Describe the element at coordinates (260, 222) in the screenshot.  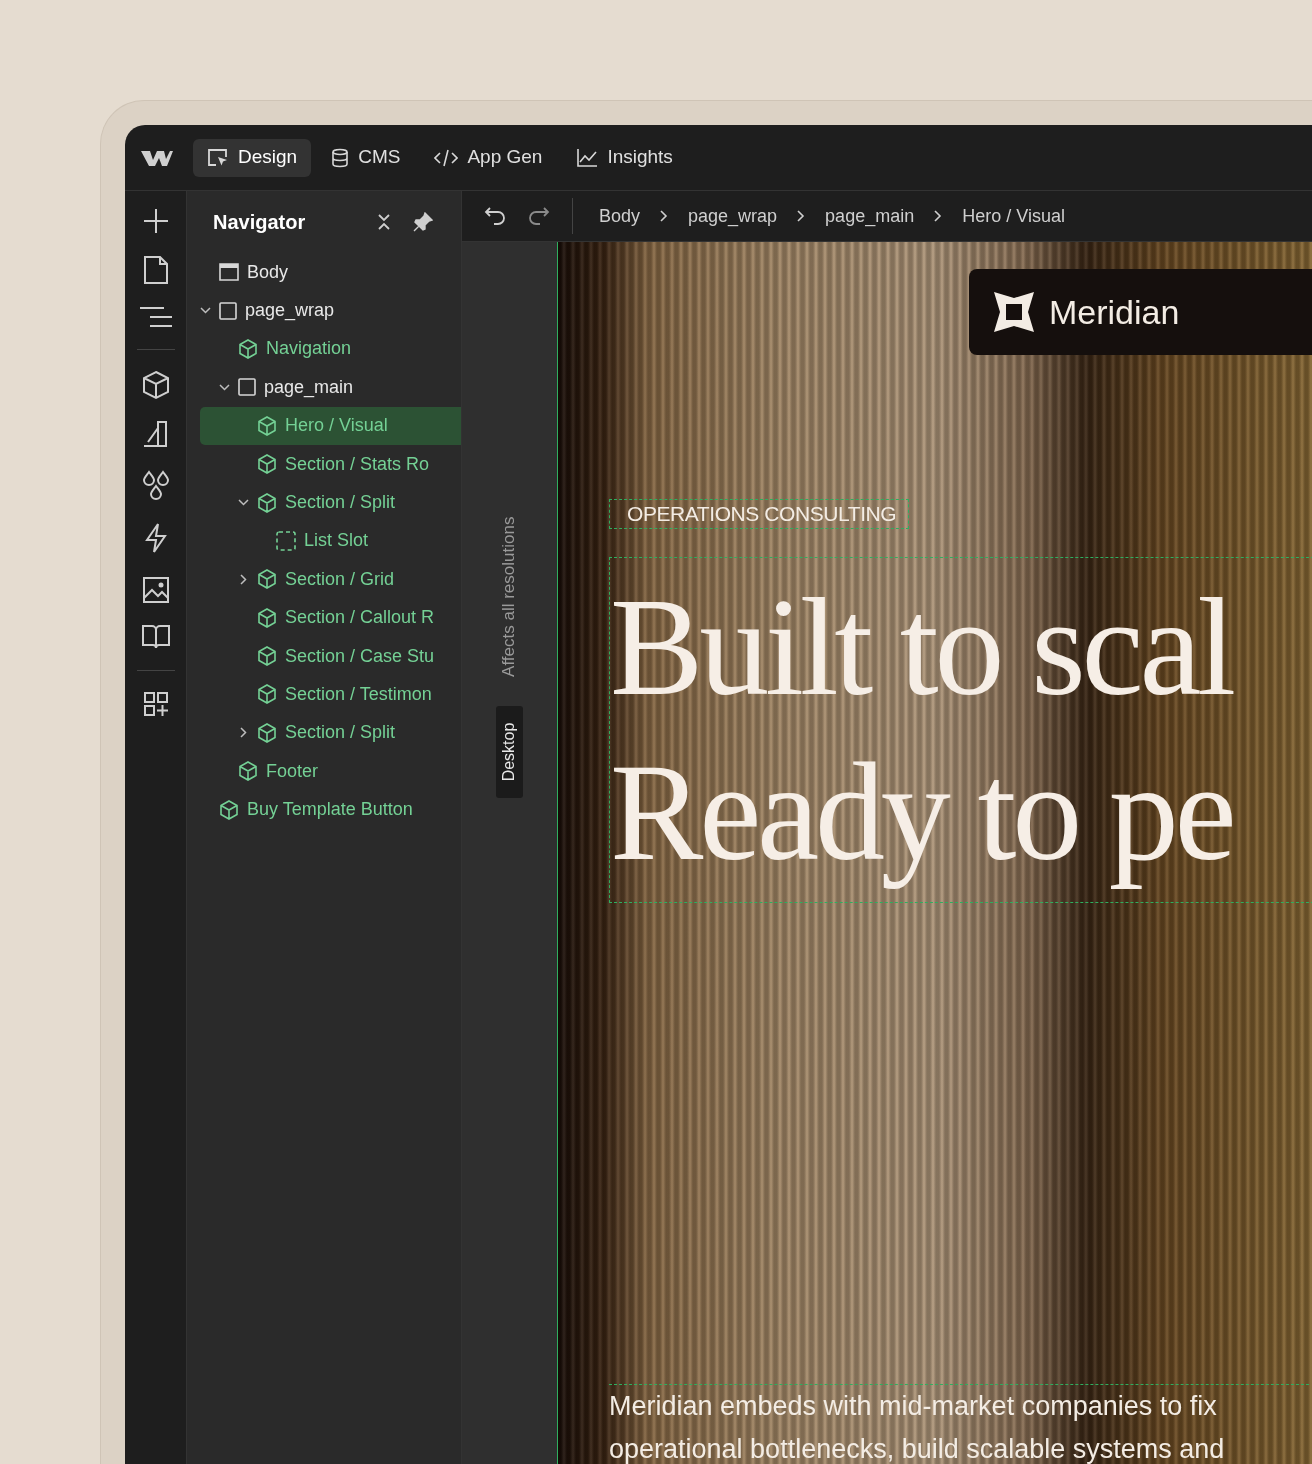
I see `panel-title: Navigator` at that location.